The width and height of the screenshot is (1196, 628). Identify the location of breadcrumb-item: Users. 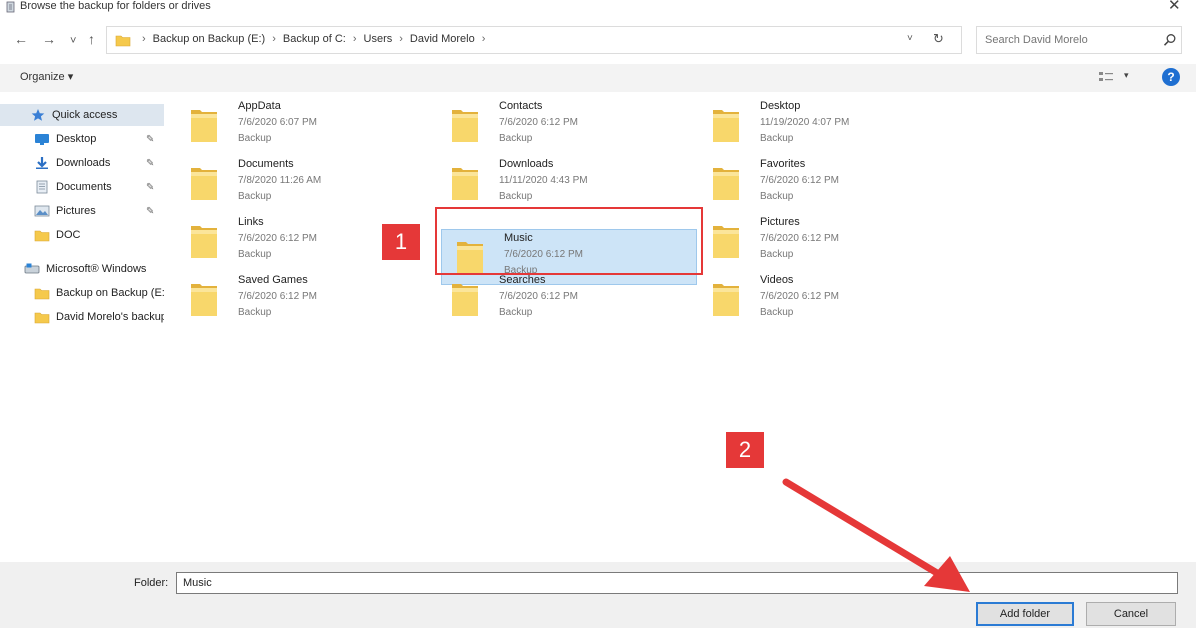
(378, 39).